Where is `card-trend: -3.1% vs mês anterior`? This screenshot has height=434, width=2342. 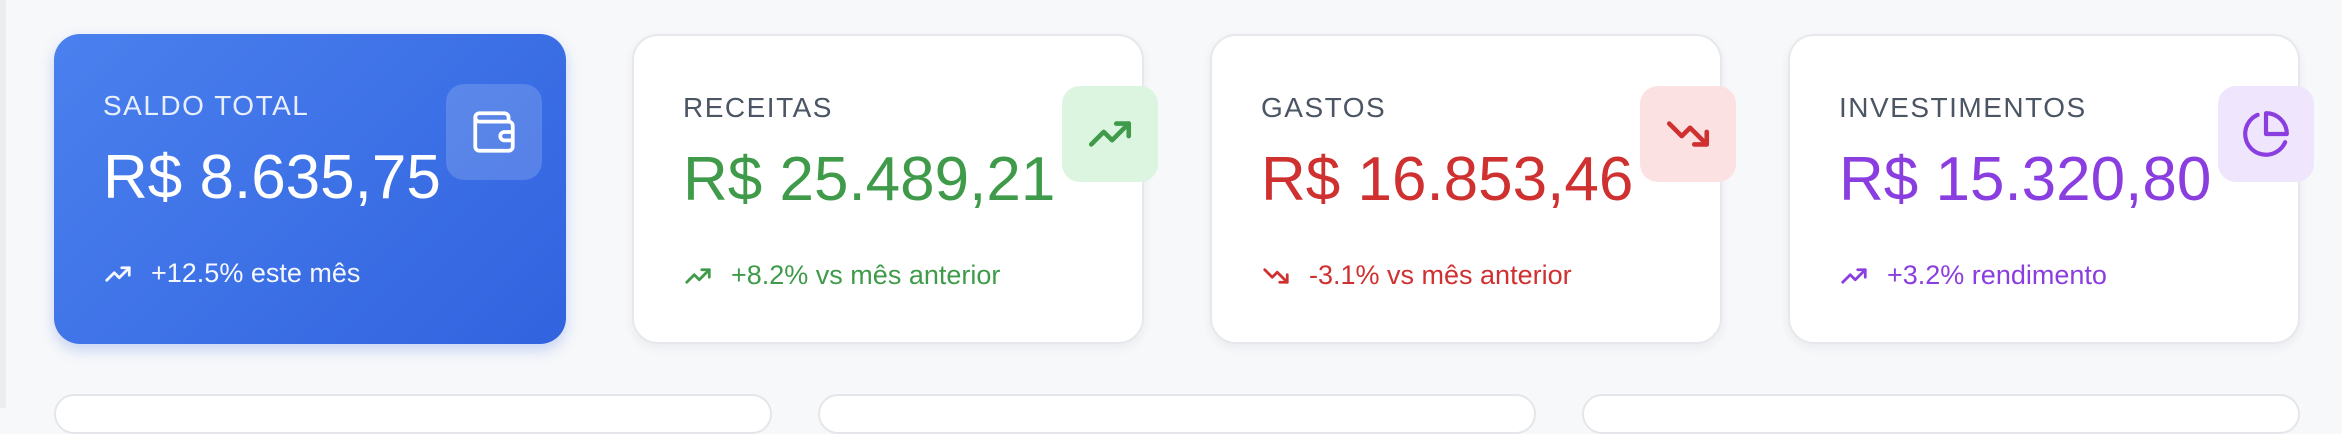 card-trend: -3.1% vs mês anterior is located at coordinates (1416, 275).